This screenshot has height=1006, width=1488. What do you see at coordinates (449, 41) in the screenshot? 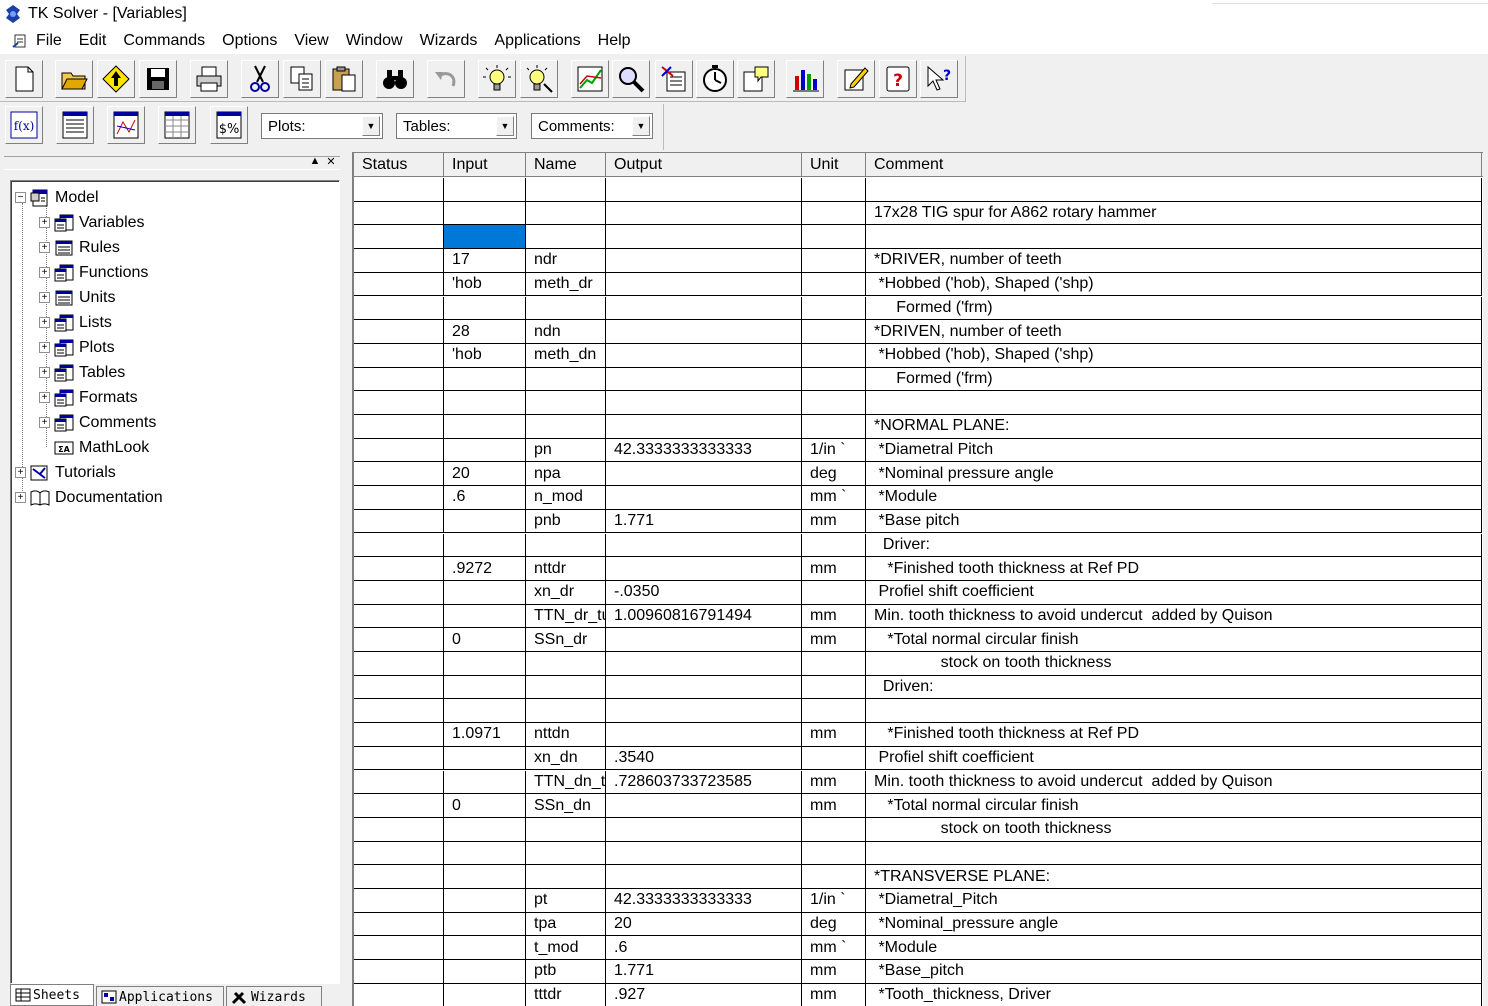
I see `menu-wizards: Wizards` at bounding box center [449, 41].